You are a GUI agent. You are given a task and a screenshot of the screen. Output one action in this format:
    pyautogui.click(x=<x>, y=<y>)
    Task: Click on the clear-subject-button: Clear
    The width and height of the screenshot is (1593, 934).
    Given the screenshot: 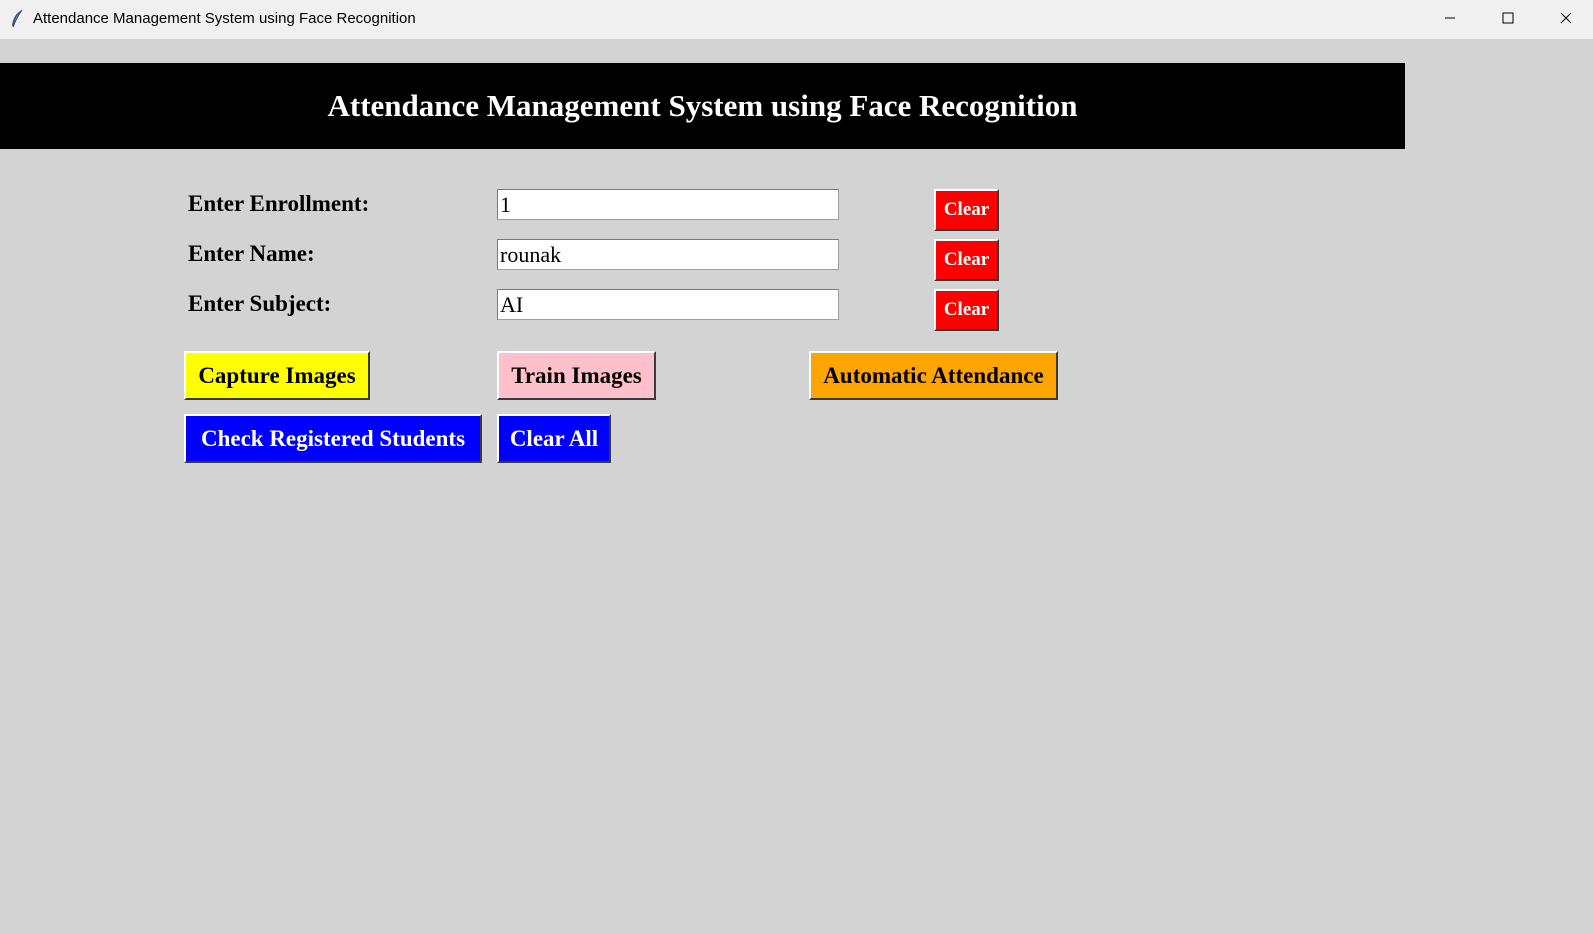 What is the action you would take?
    pyautogui.click(x=966, y=310)
    